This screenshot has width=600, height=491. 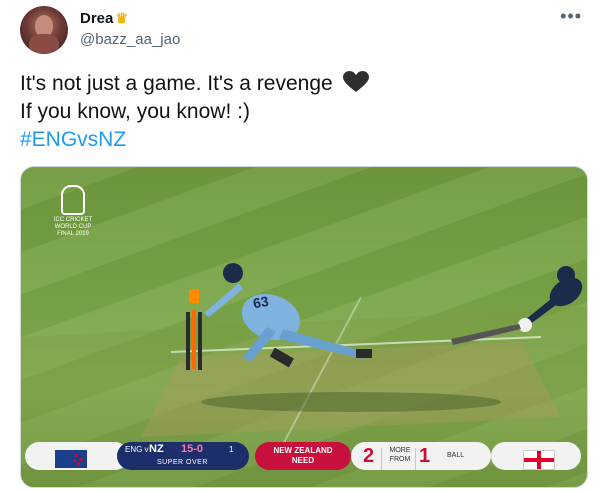 I want to click on more-options-icon: •••, so click(x=571, y=16).